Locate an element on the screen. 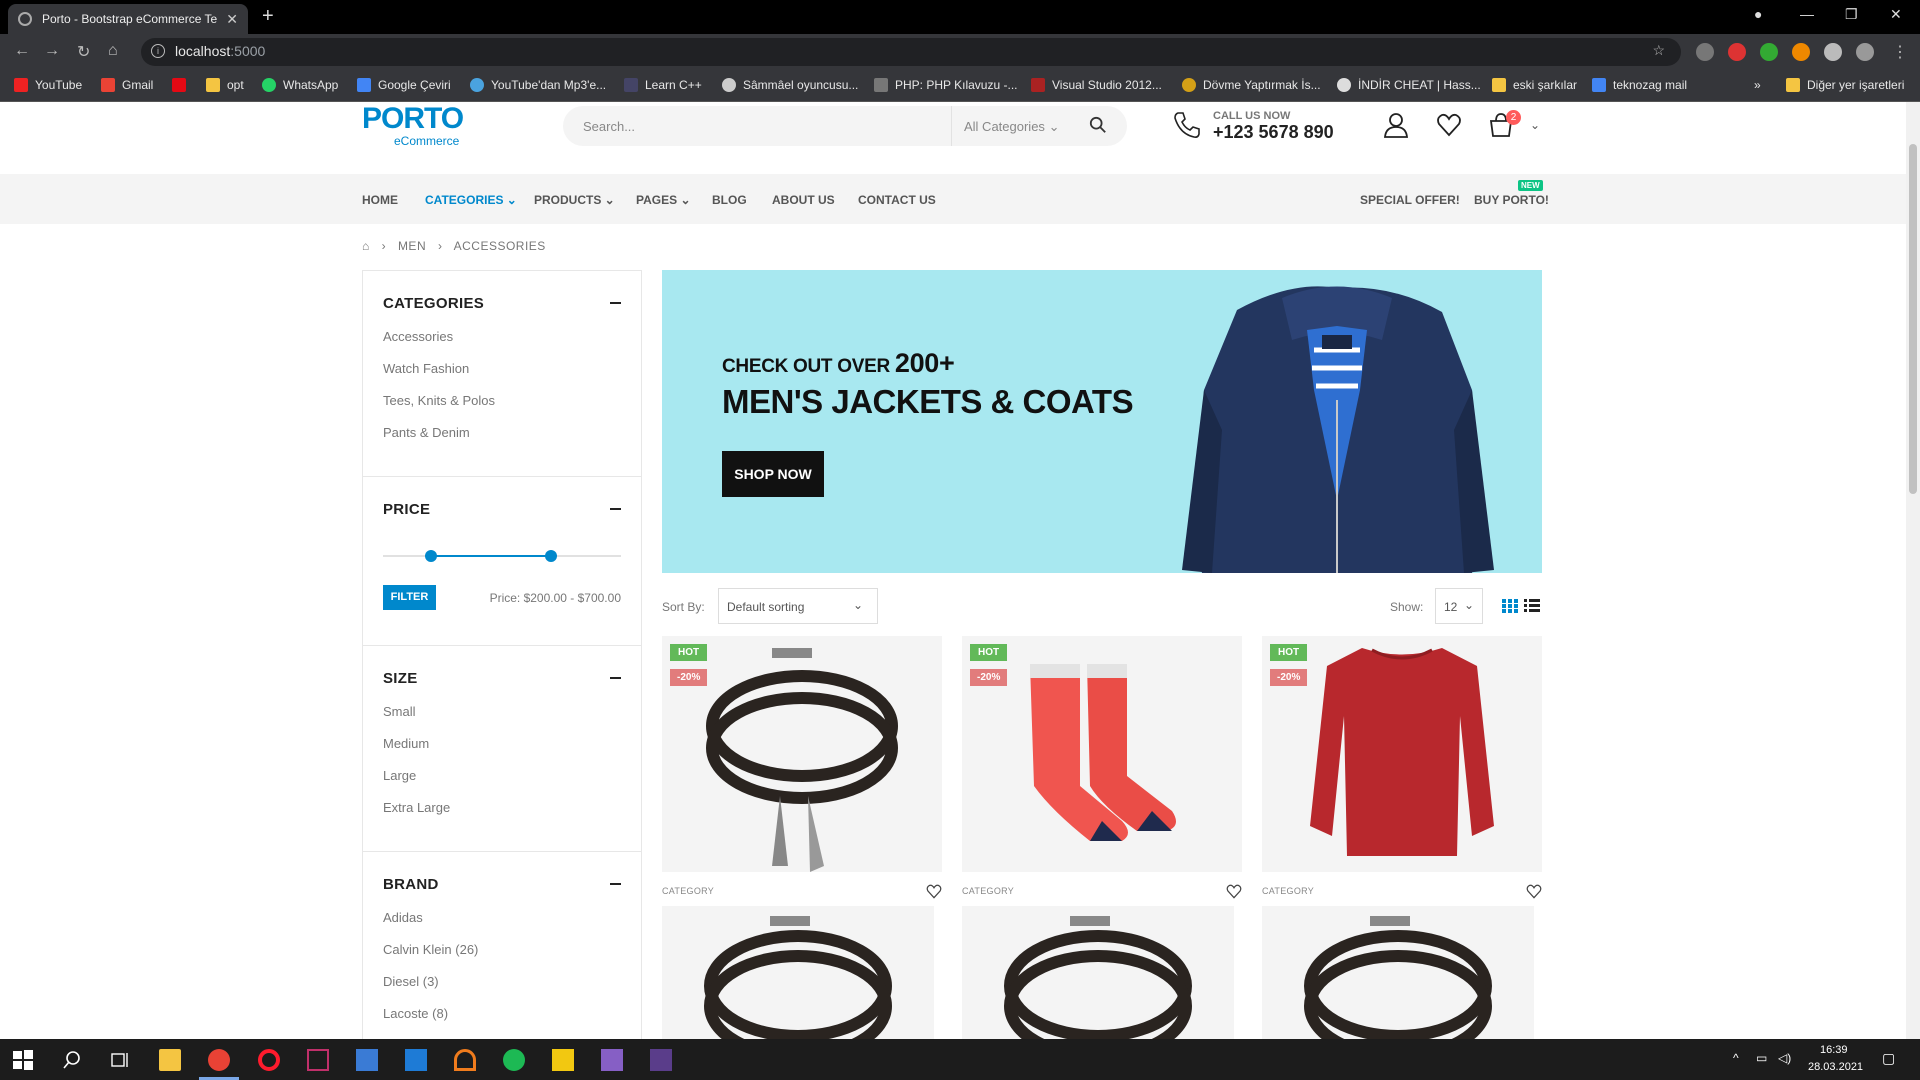 Image resolution: width=1920 pixels, height=1080 pixels. size-option: Medium is located at coordinates (406, 743).